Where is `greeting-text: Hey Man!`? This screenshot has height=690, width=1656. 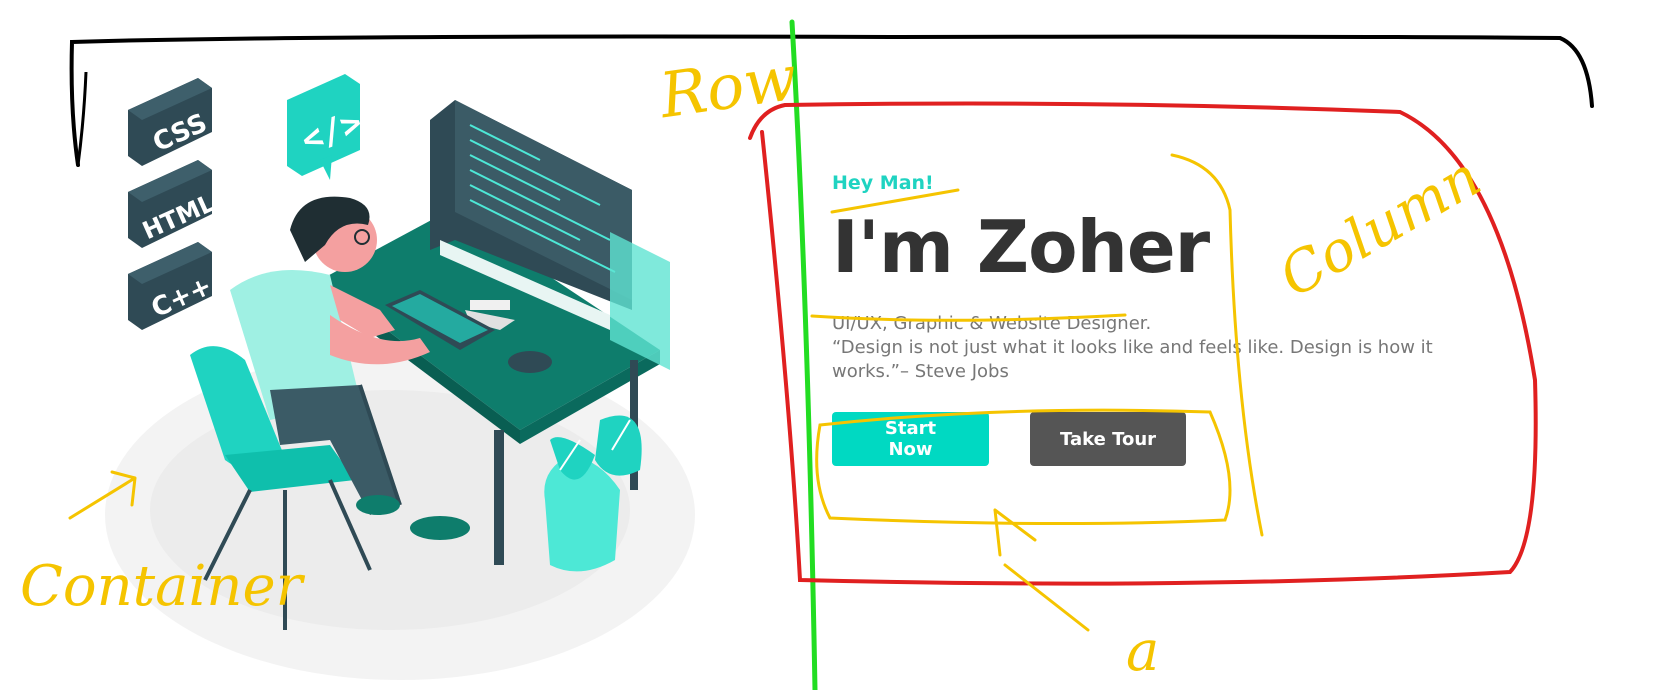 greeting-text: Hey Man! is located at coordinates (883, 183).